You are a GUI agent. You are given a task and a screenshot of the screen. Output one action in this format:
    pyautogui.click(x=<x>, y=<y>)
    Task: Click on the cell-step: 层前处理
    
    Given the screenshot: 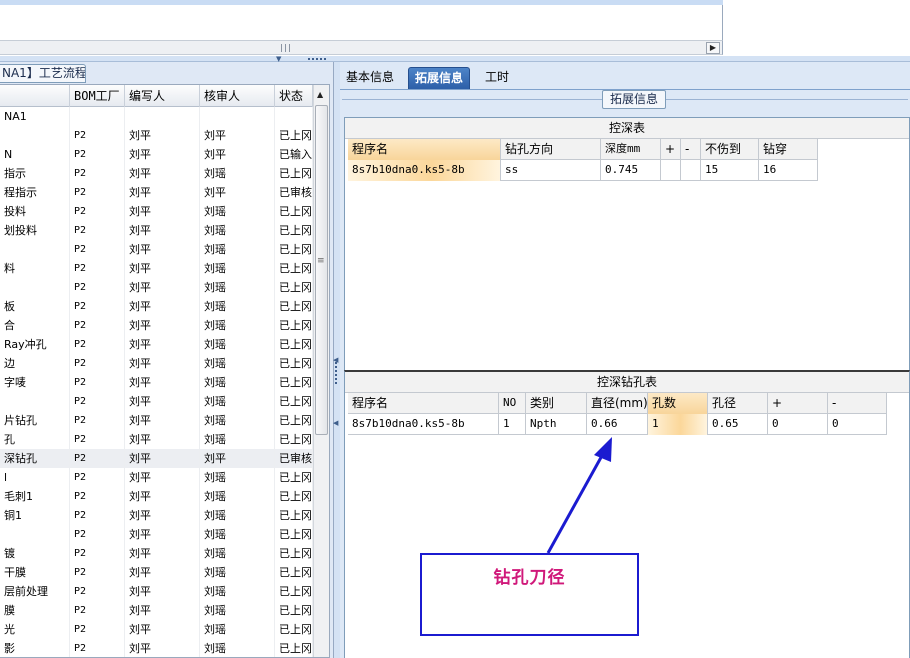 What is the action you would take?
    pyautogui.click(x=35, y=591)
    